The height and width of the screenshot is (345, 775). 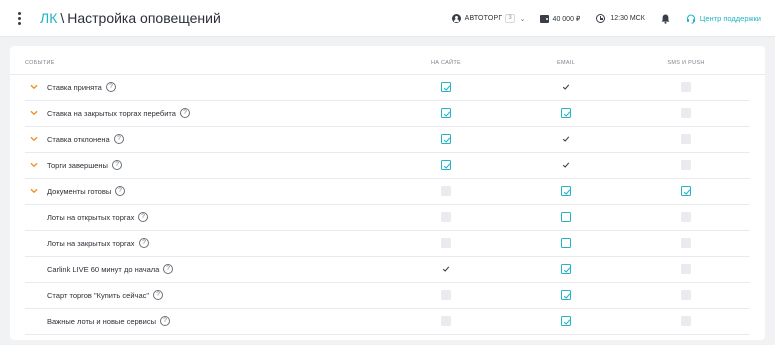 I want to click on account-badge: 3, so click(x=510, y=18).